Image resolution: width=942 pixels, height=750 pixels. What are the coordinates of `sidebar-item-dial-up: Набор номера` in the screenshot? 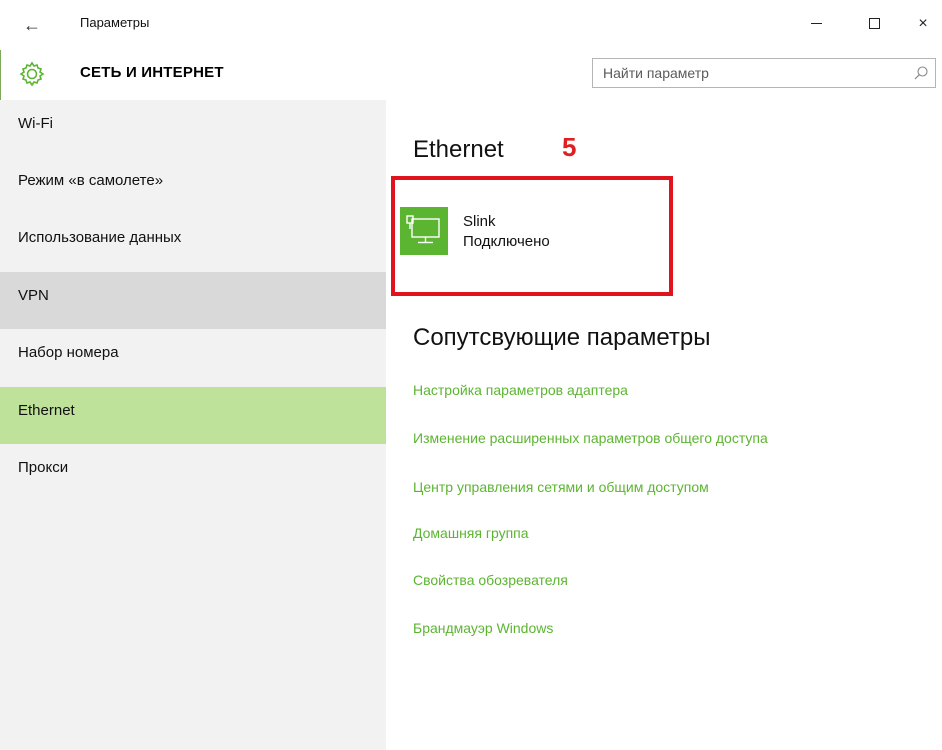 It's located at (193, 357).